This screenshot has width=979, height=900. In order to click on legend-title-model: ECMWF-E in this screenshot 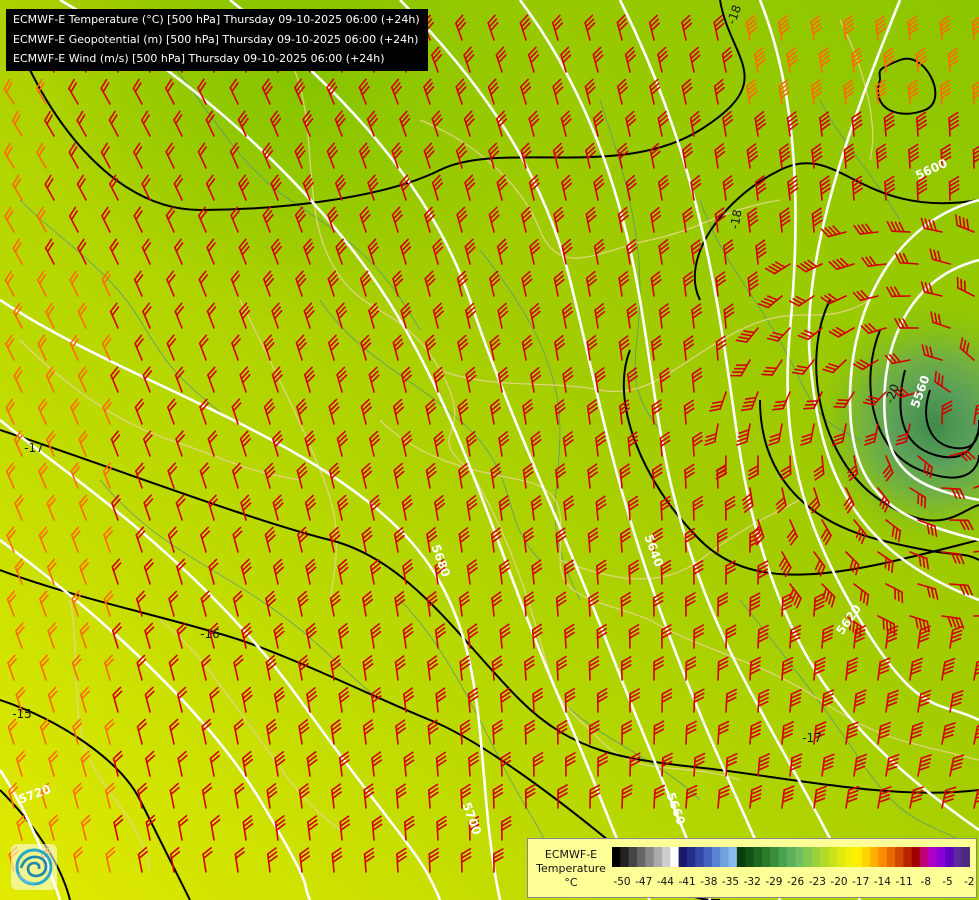, I will do `click(571, 854)`.